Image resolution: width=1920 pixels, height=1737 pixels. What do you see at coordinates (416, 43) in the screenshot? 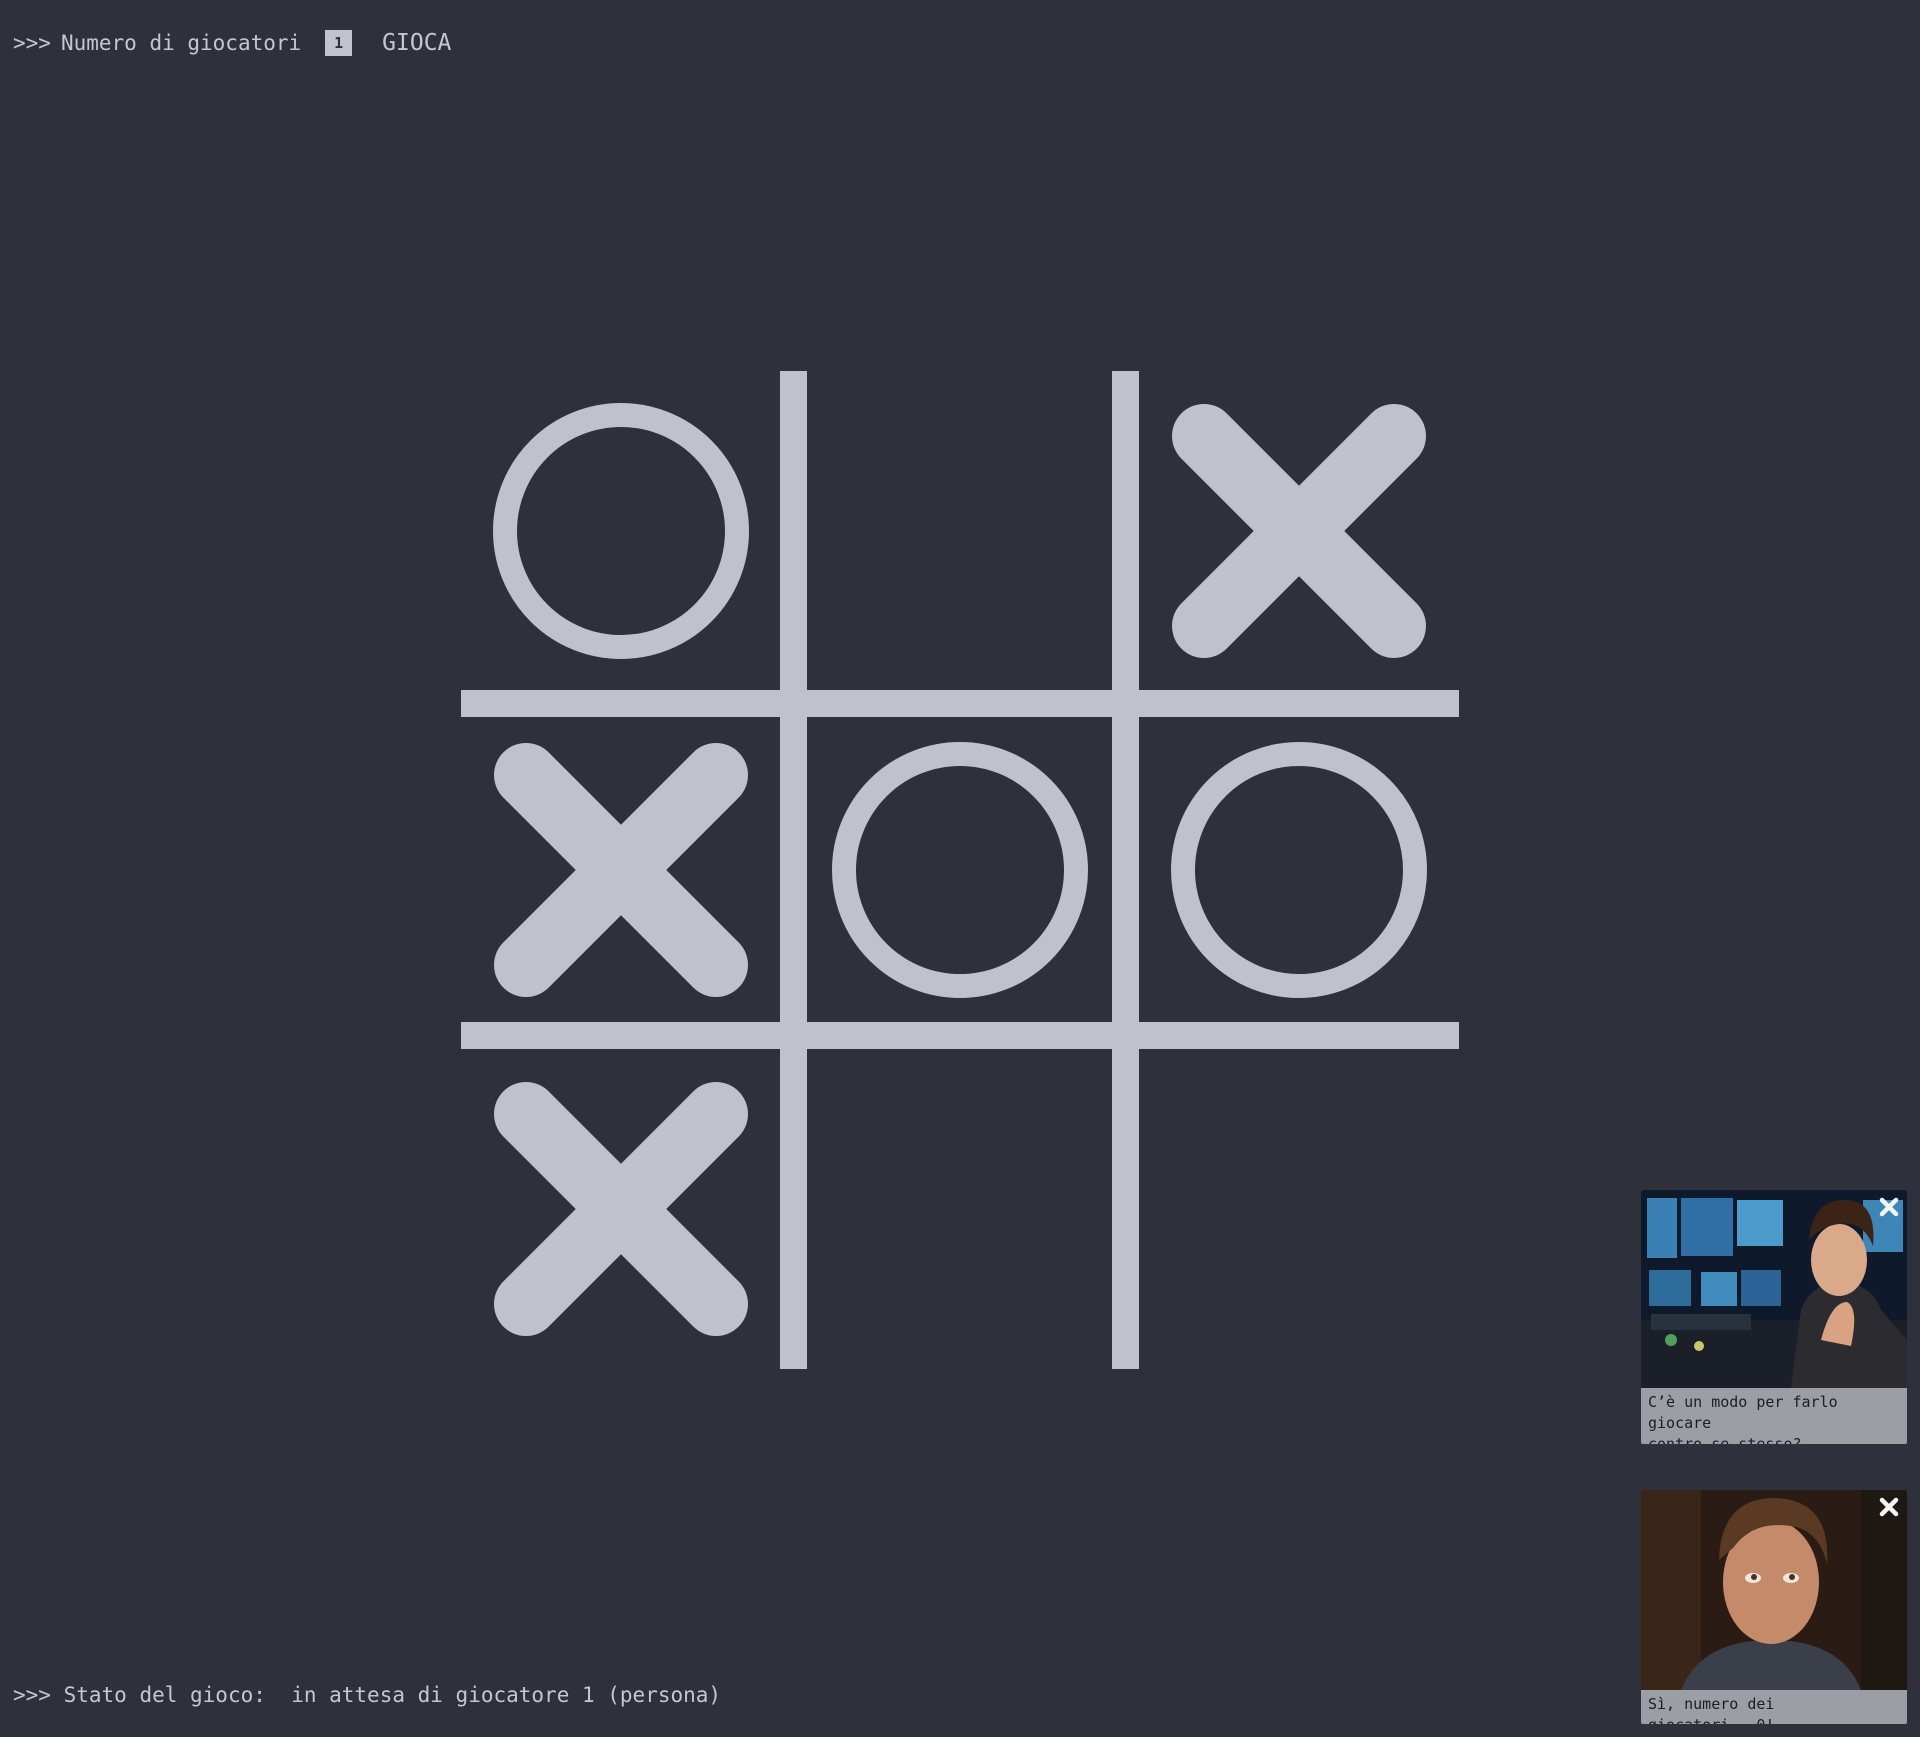
I see `play-button: GIOCA` at bounding box center [416, 43].